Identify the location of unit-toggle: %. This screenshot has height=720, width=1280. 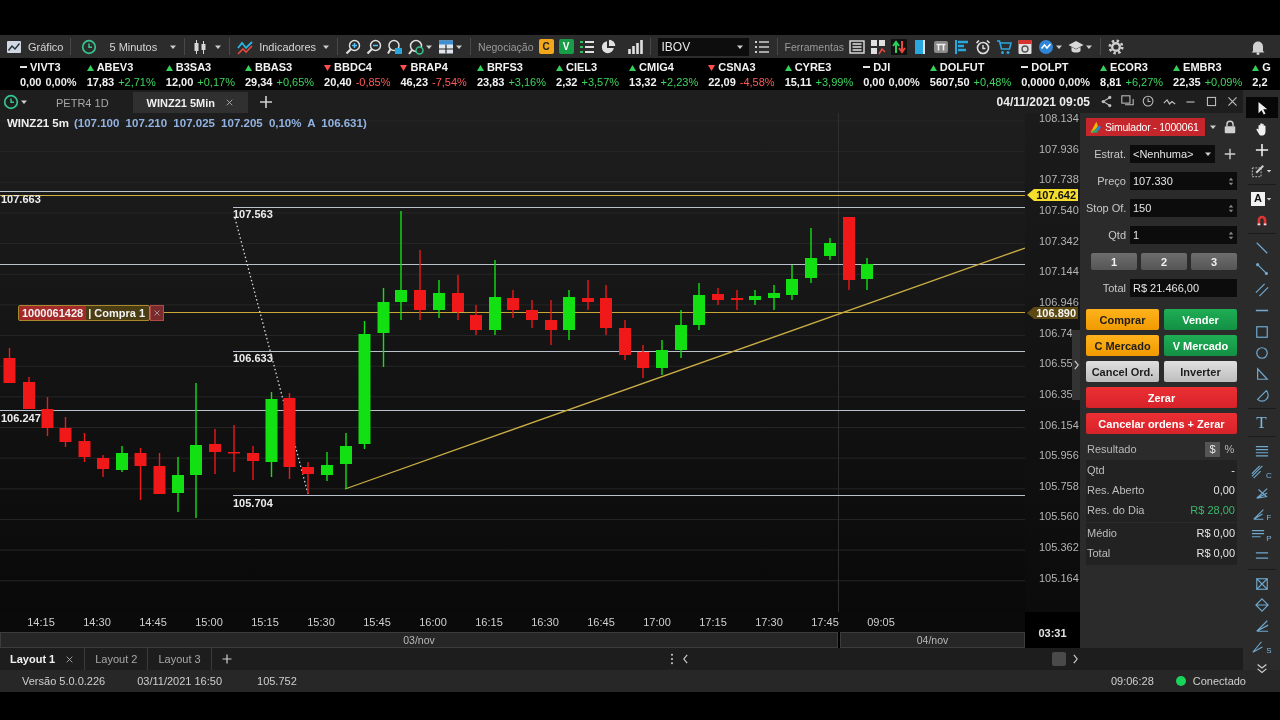
(1229, 449).